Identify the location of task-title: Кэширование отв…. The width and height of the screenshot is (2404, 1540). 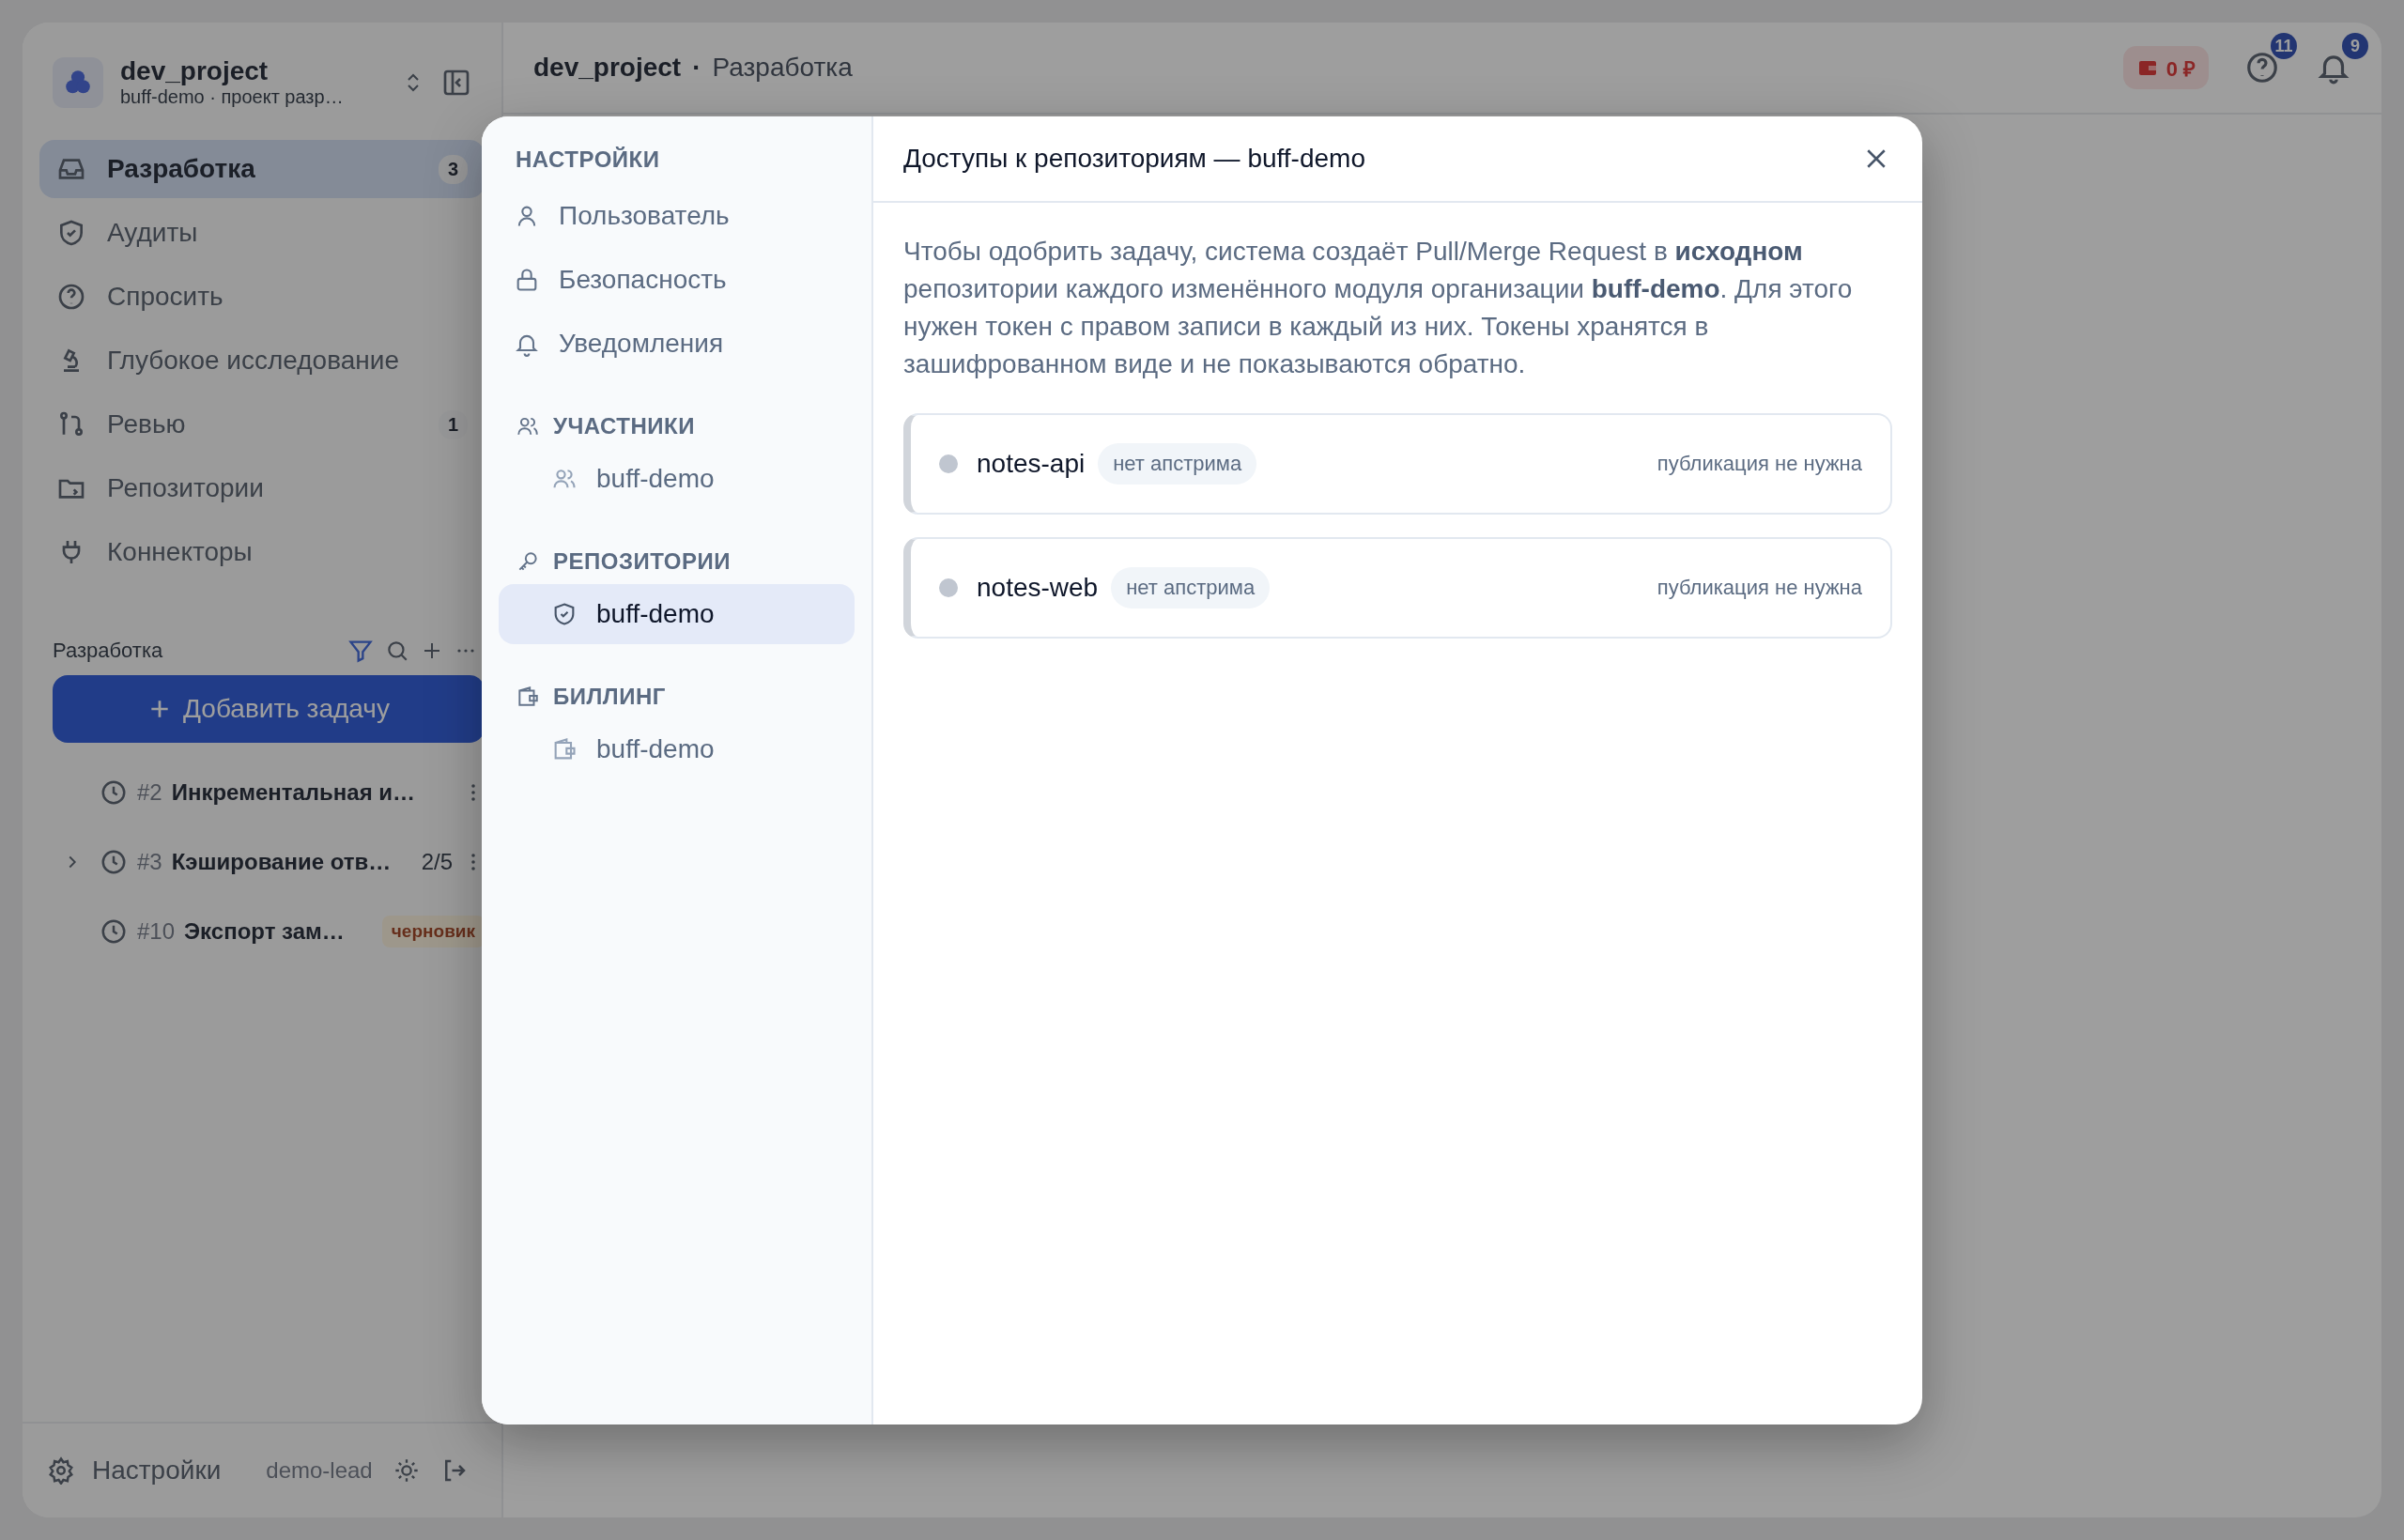
(282, 862).